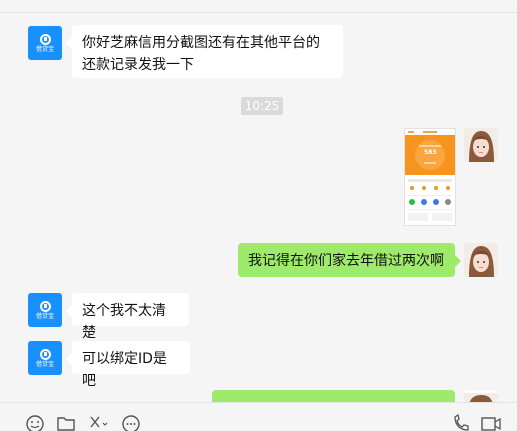  I want to click on screenshot-thumbnail-icon, so click(430, 175).